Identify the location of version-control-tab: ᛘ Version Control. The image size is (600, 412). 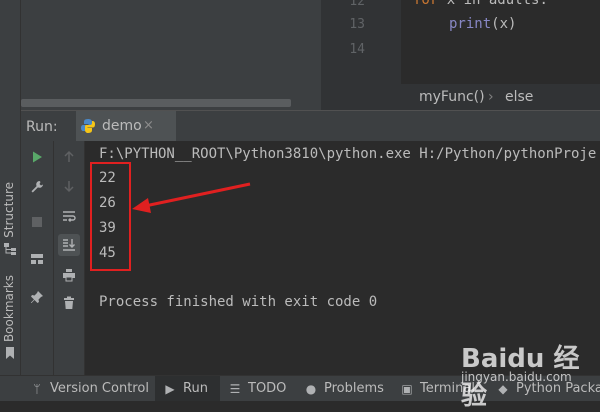
(89, 388).